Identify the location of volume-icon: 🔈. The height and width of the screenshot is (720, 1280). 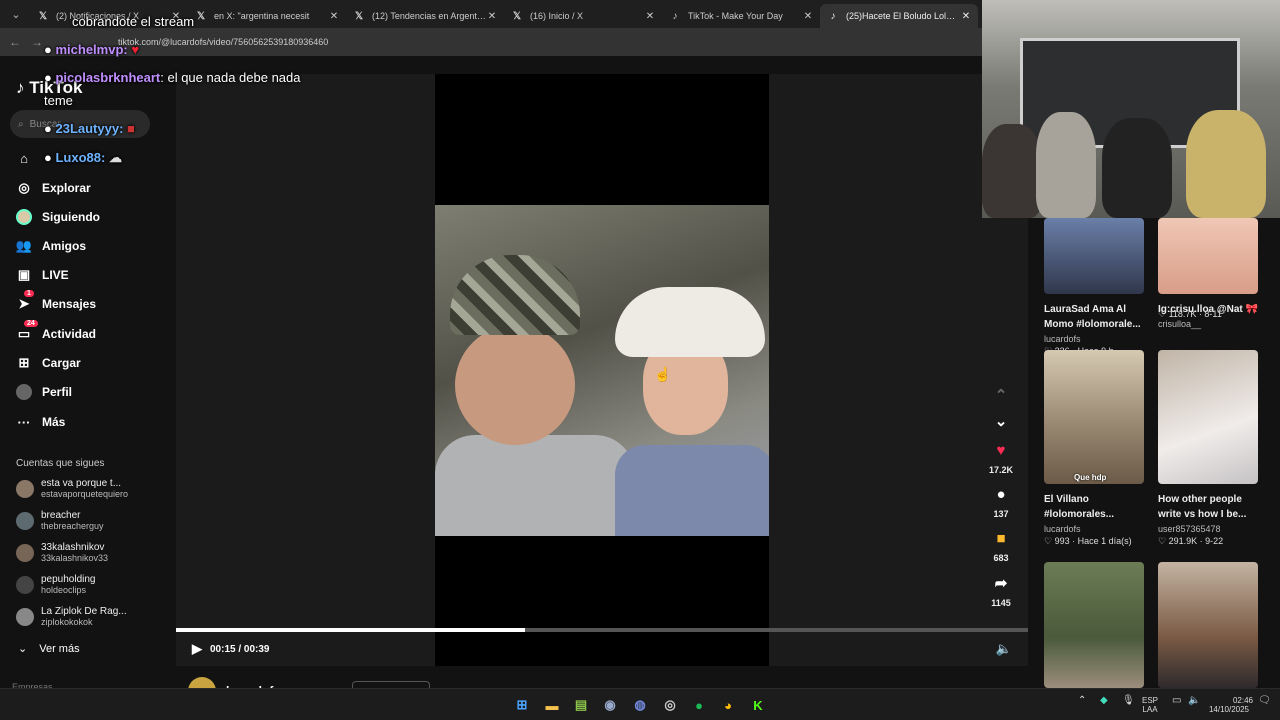
(1004, 649).